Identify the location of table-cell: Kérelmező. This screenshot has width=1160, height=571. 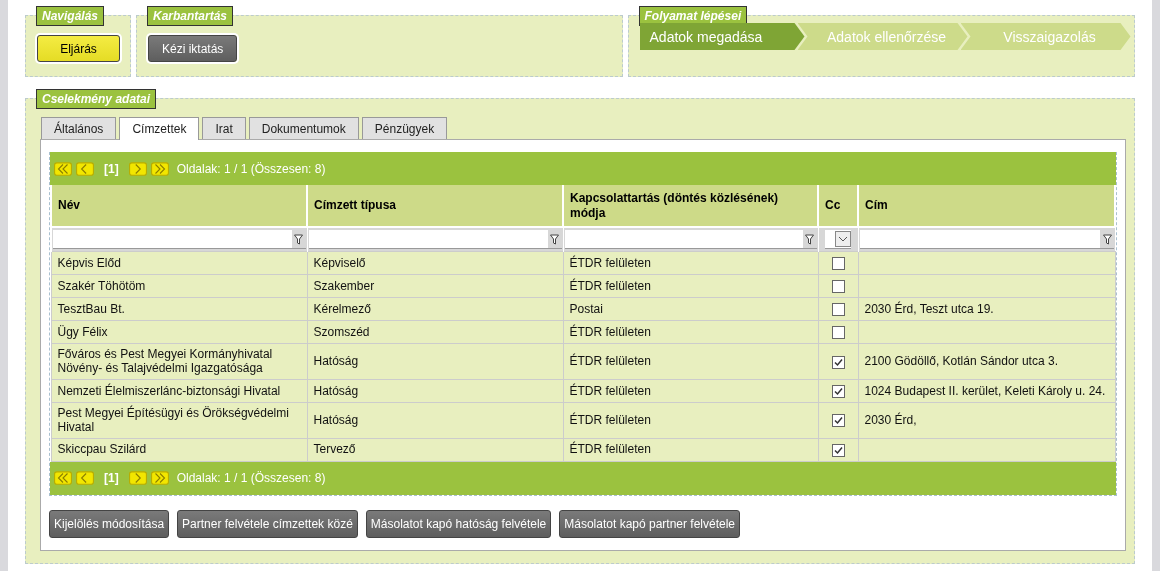
(435, 309).